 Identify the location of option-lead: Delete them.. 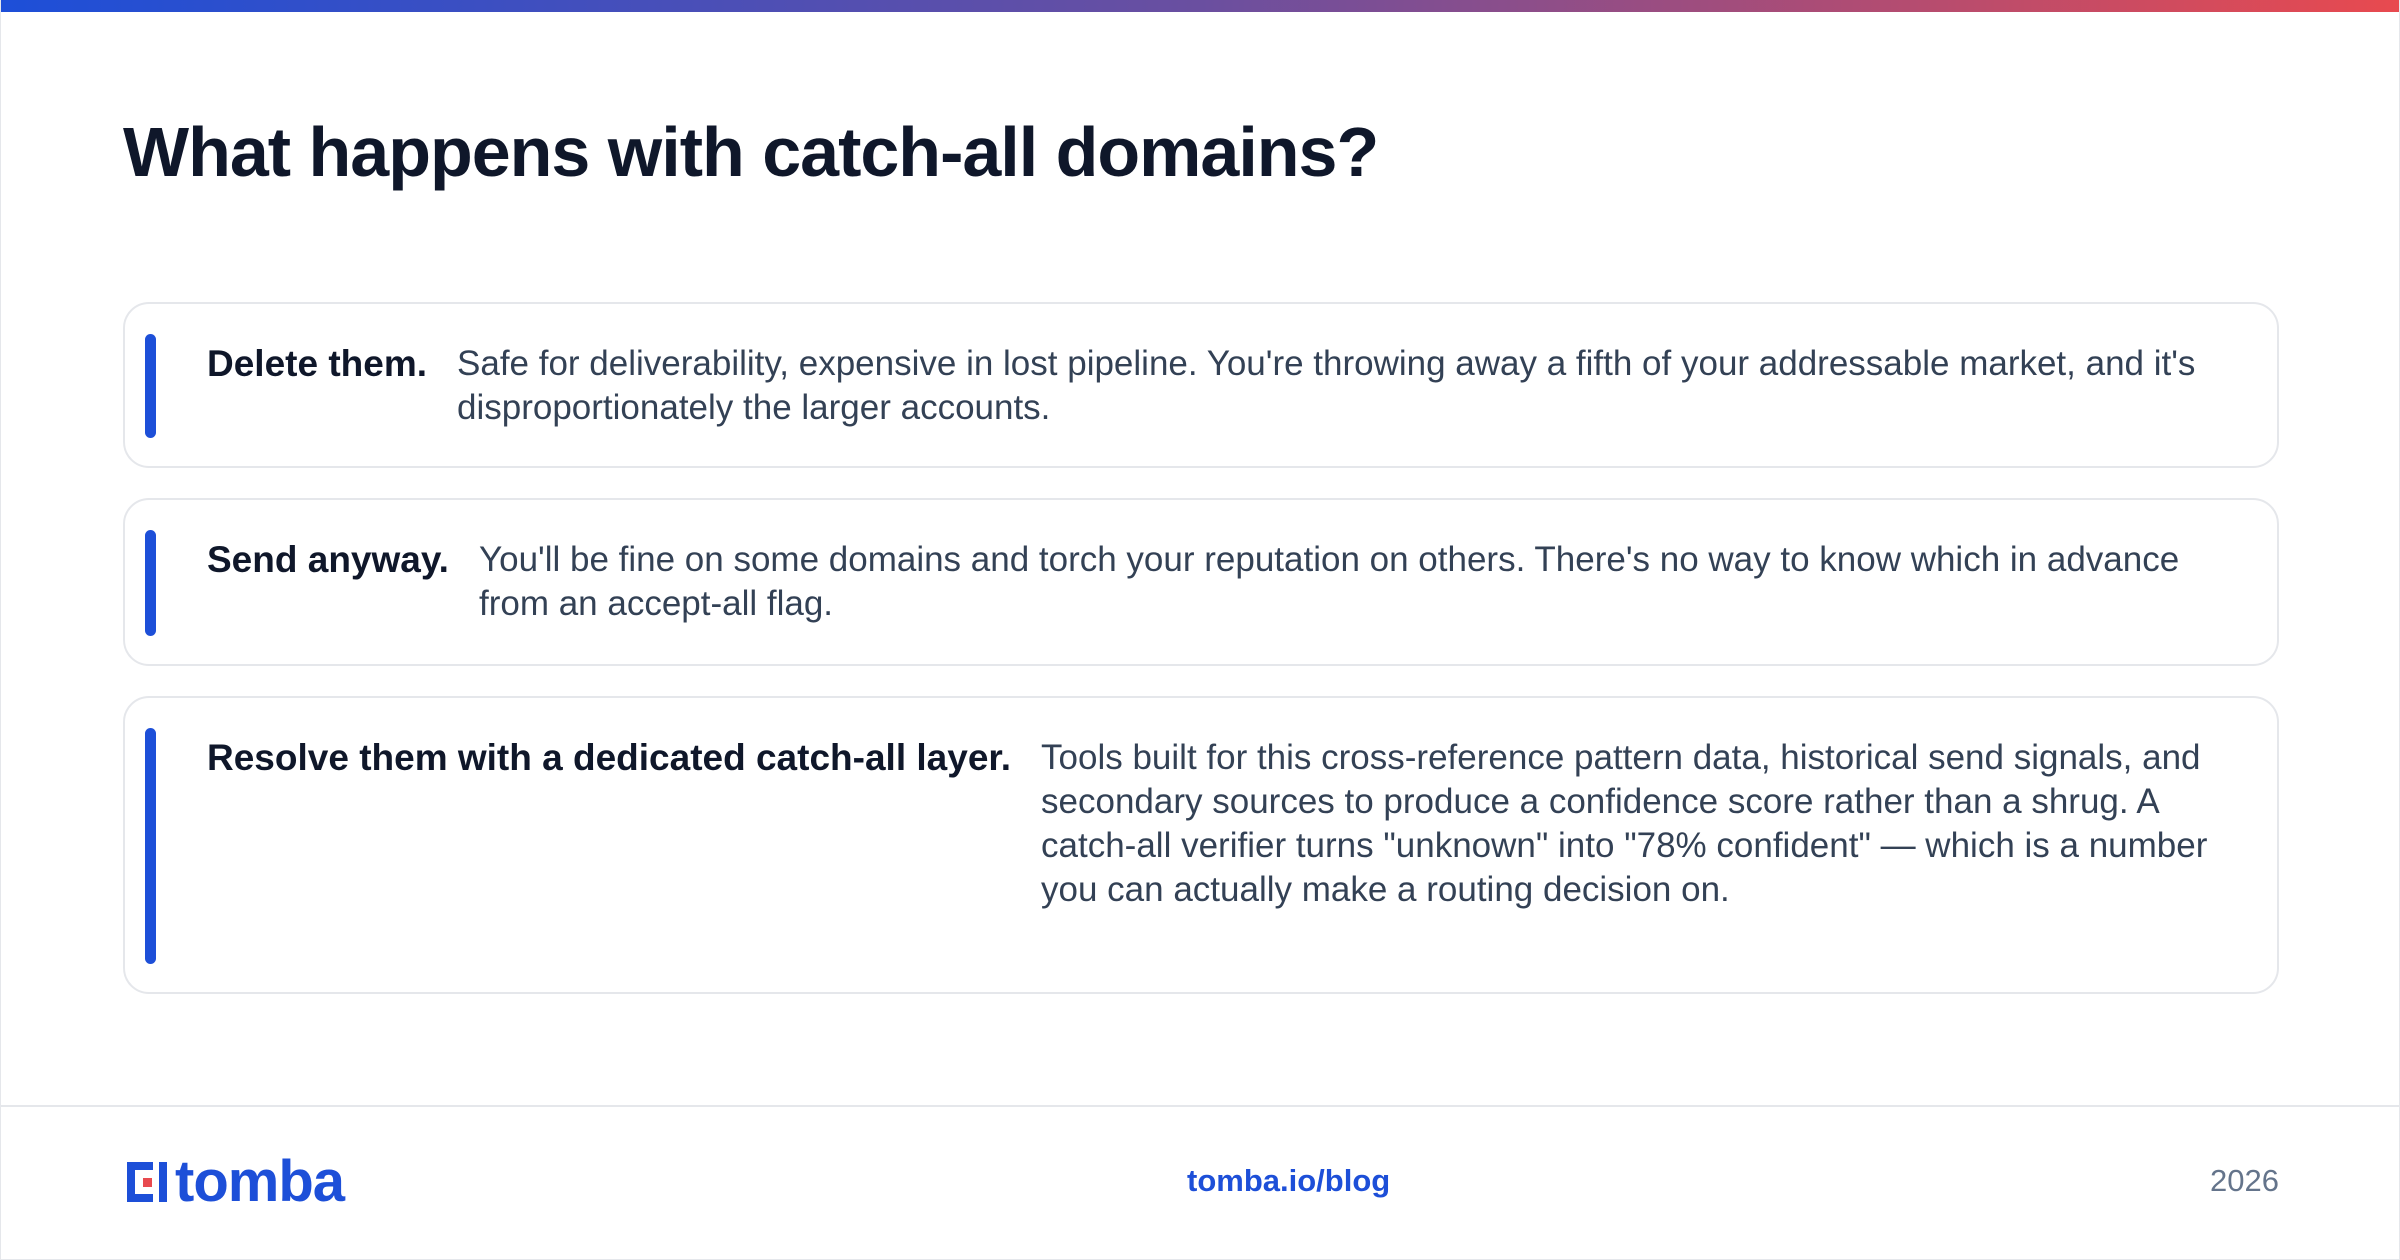
(317, 363).